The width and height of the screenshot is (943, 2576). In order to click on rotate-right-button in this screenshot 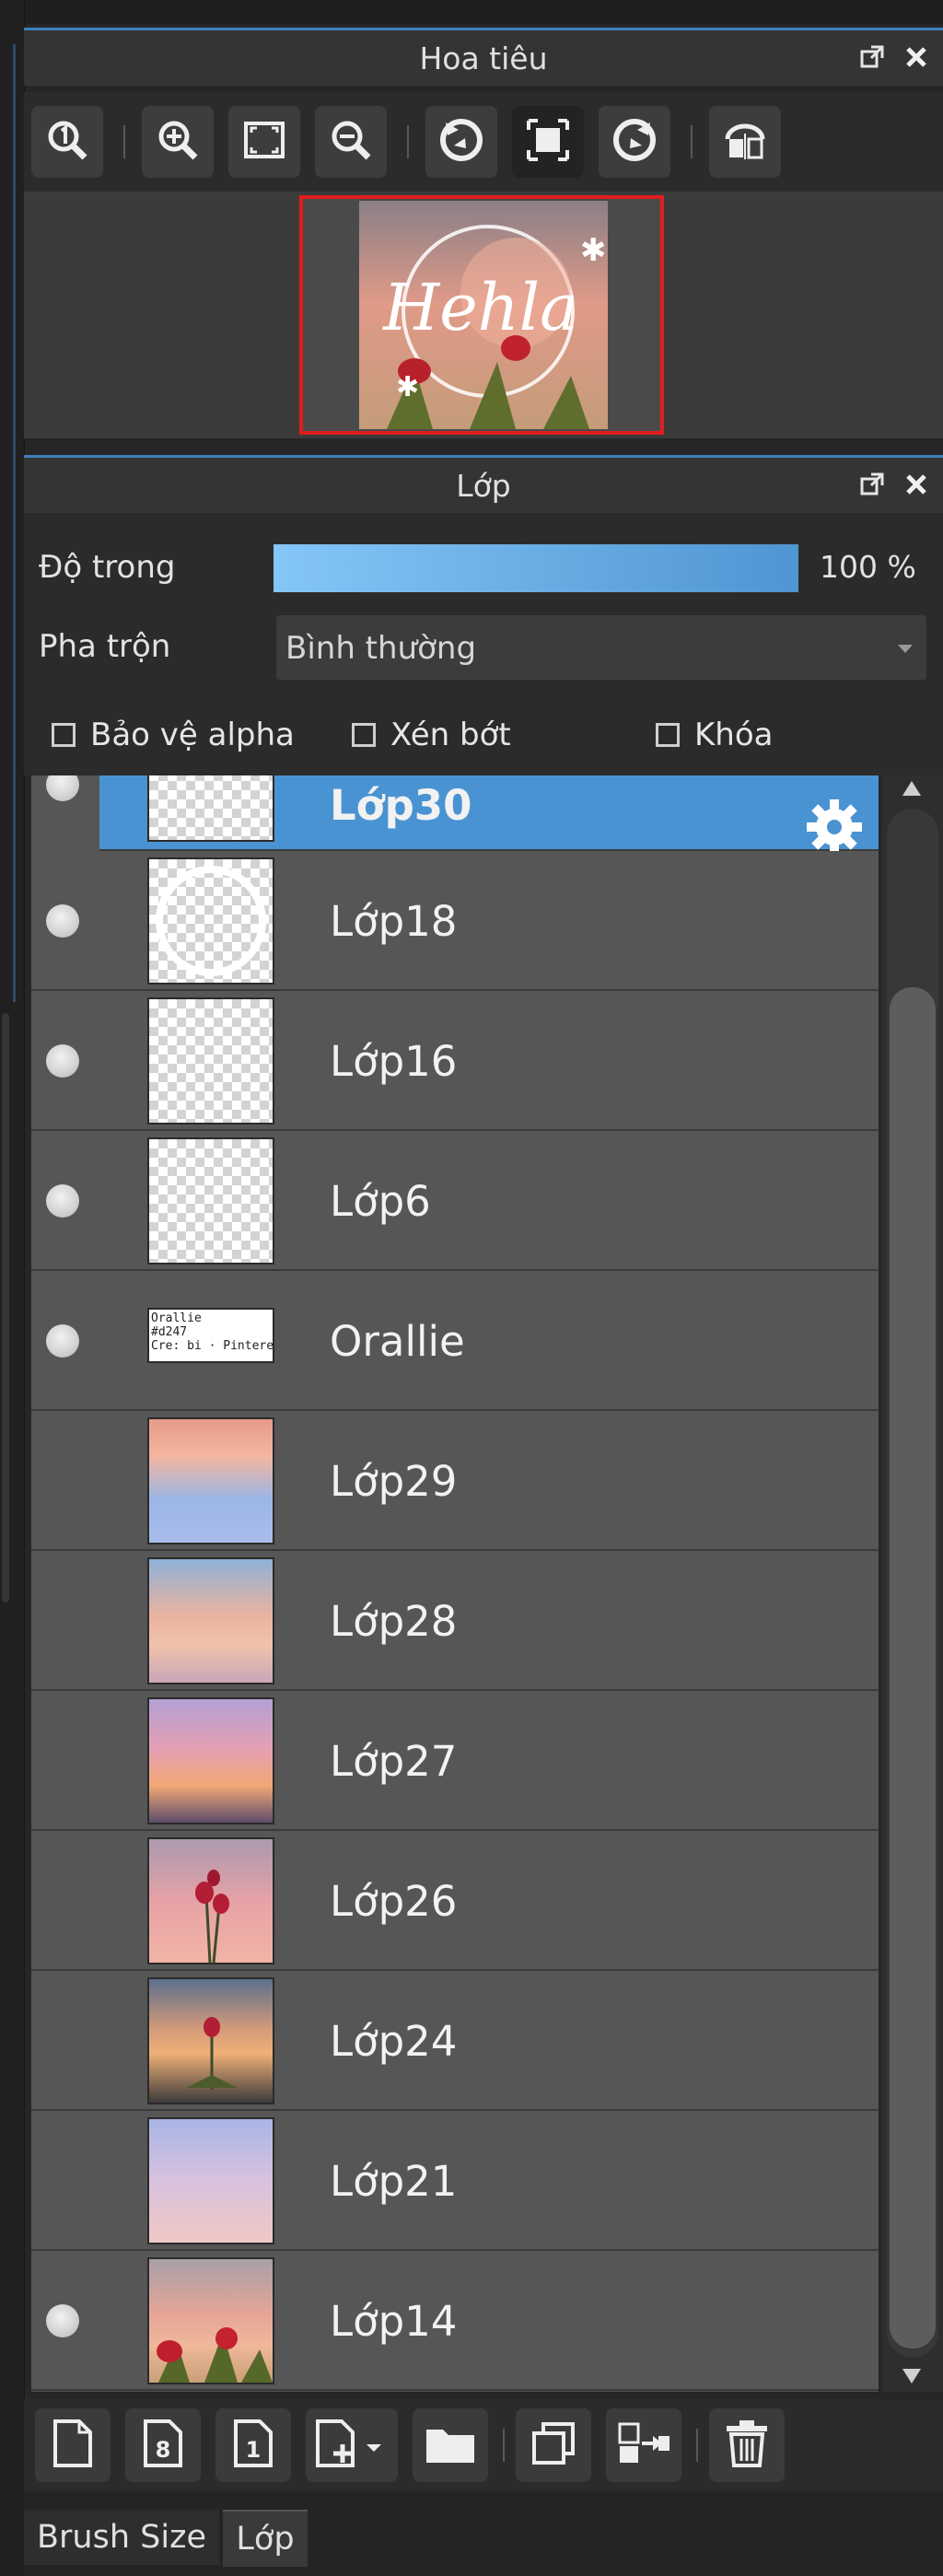, I will do `click(634, 142)`.